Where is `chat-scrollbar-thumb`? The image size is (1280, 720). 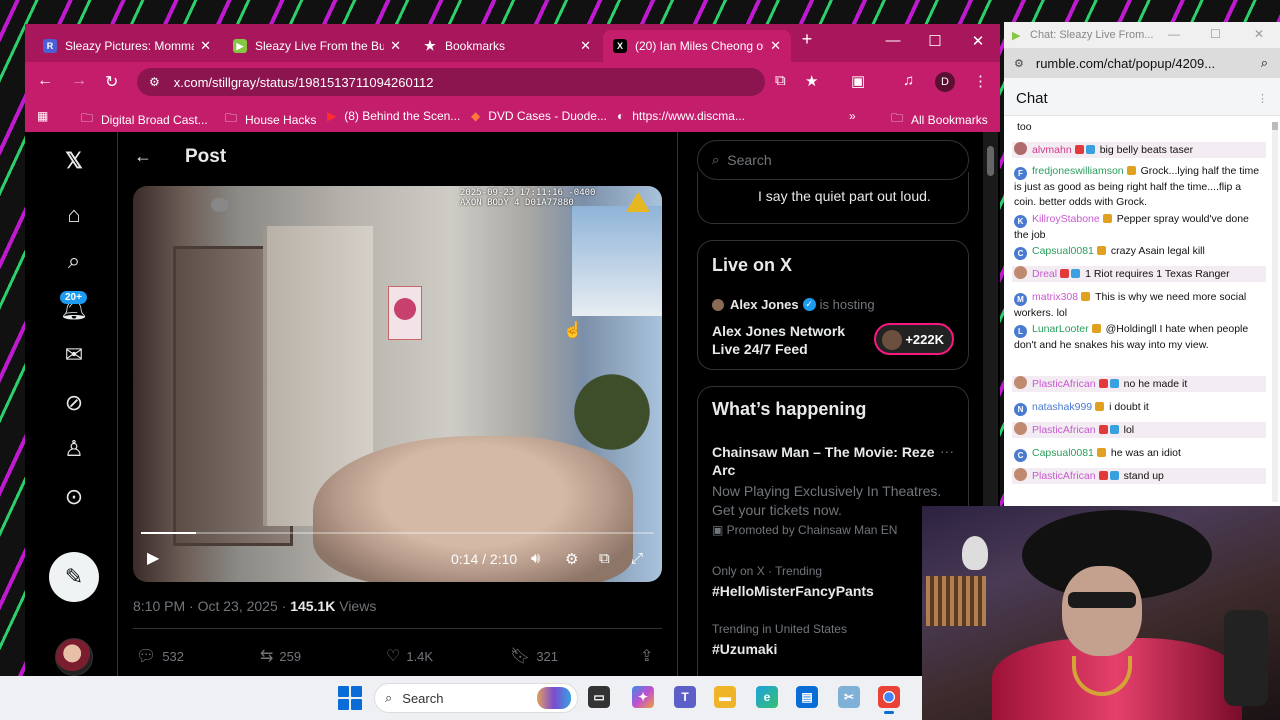
chat-scrollbar-thumb is located at coordinates (1275, 126).